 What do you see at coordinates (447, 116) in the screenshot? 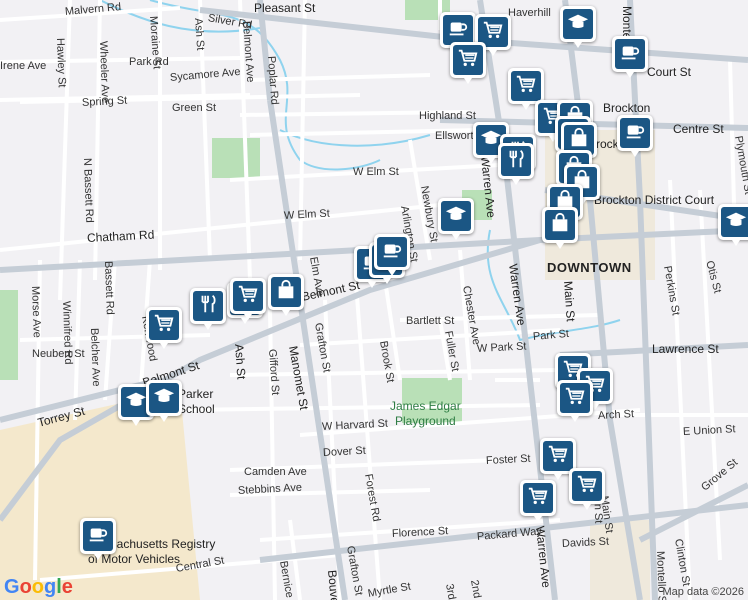
I see `street-label: Highland St` at bounding box center [447, 116].